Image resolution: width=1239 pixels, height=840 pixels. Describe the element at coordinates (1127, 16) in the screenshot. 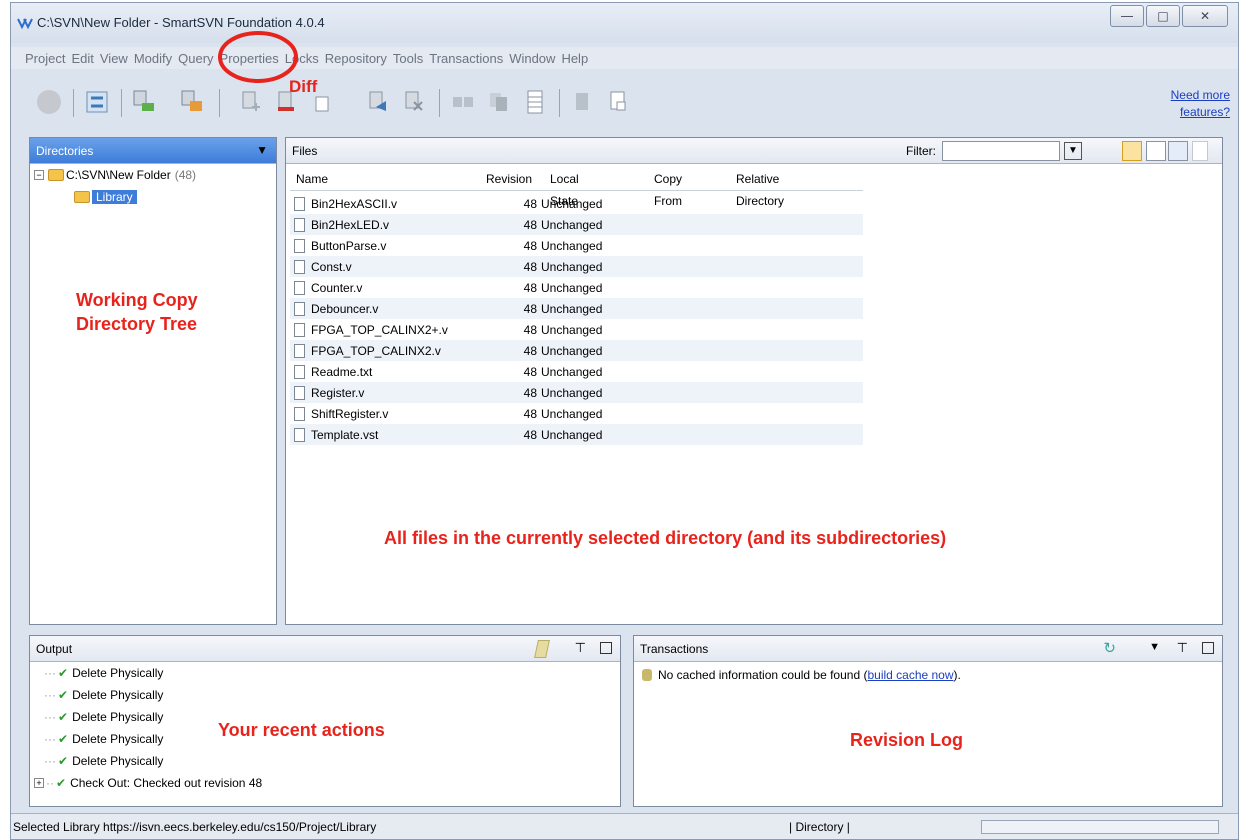

I see `minimize-icon: ―` at that location.